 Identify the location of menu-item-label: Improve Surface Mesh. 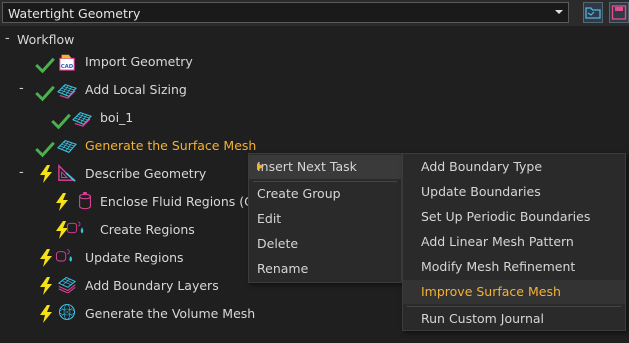
(491, 291).